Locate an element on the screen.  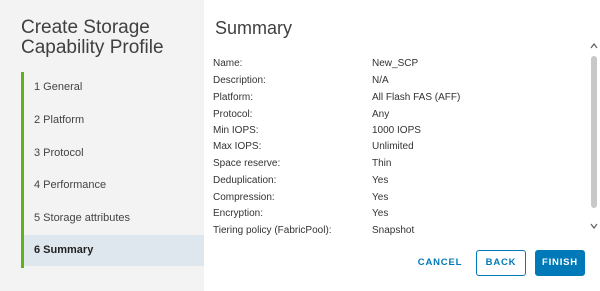
summary-row-platform: Platform: All Flash FAS (AFF) is located at coordinates (396, 100).